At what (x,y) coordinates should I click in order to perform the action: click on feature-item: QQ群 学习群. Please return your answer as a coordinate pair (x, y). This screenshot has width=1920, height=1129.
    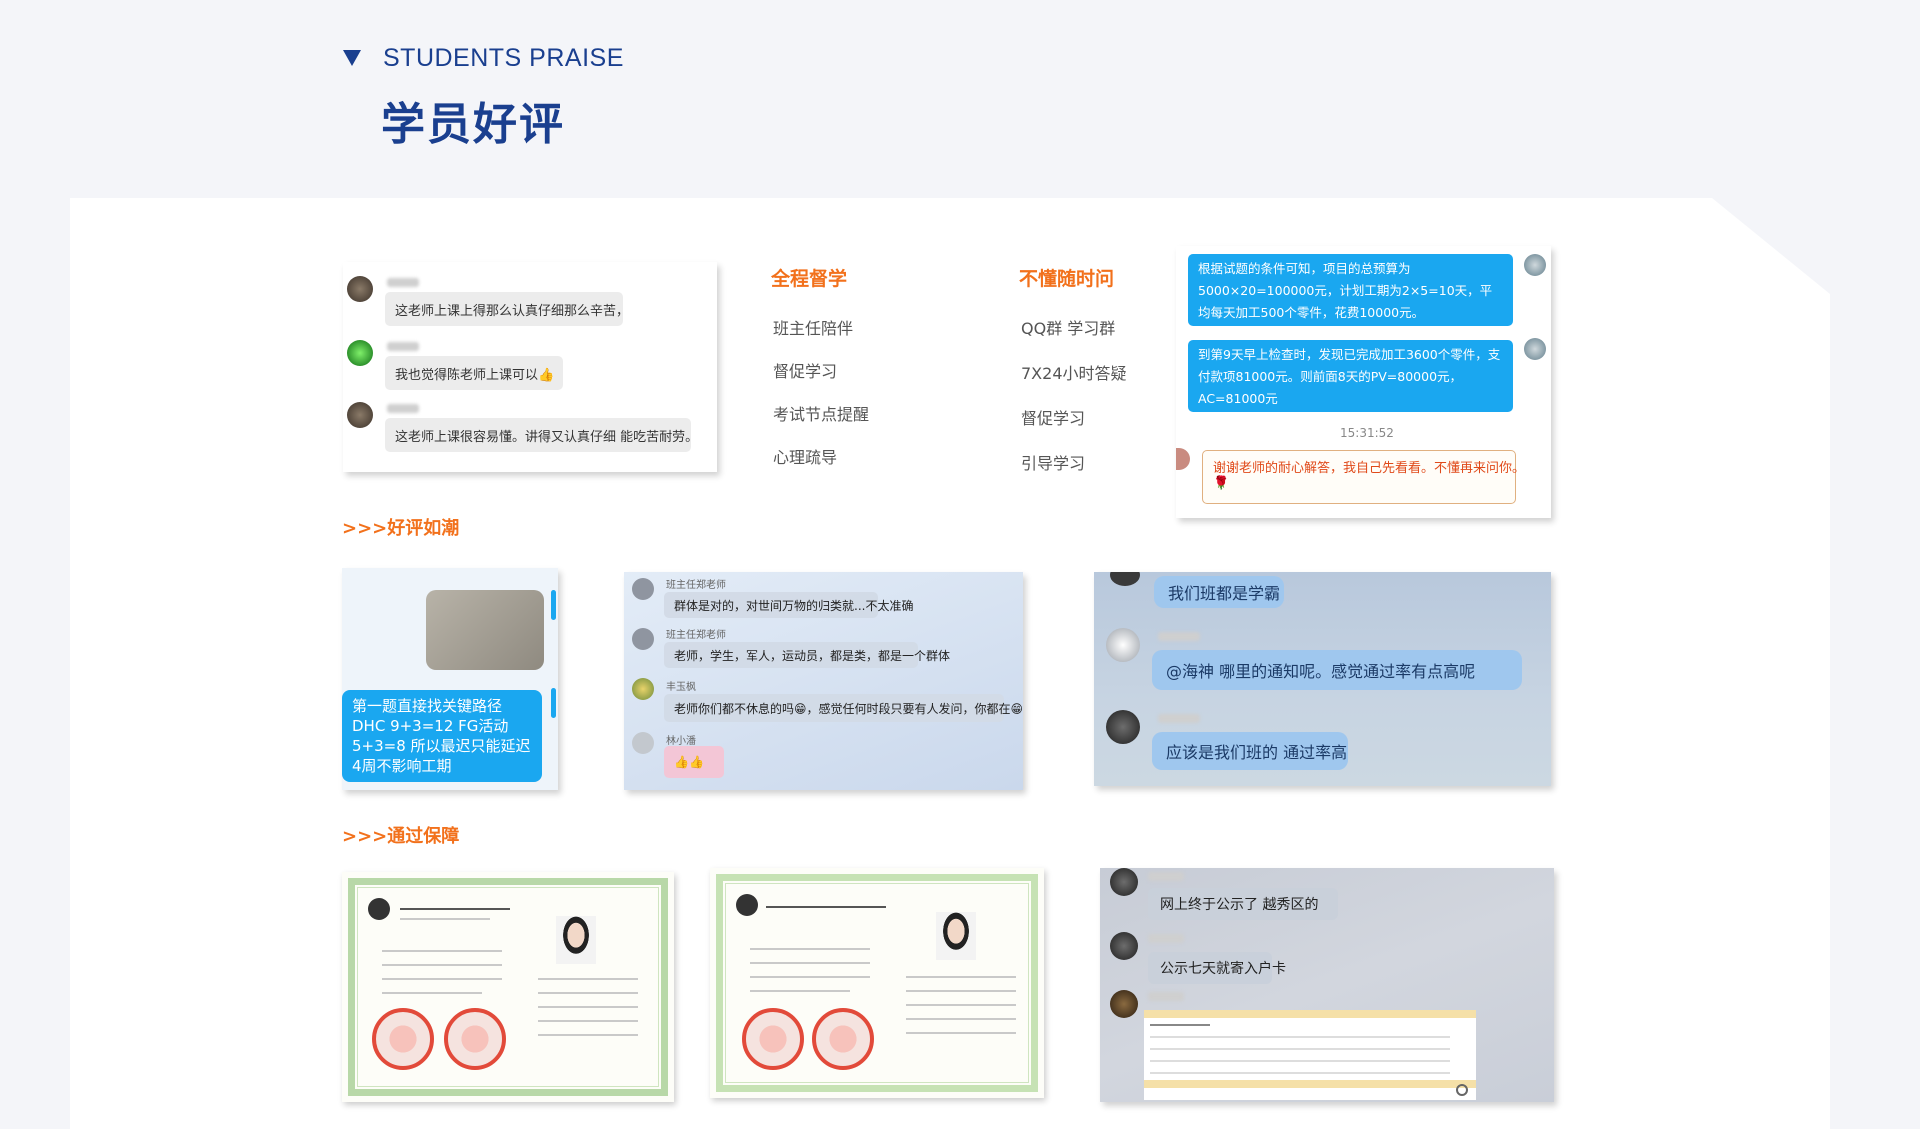
    Looking at the image, I should click on (1068, 328).